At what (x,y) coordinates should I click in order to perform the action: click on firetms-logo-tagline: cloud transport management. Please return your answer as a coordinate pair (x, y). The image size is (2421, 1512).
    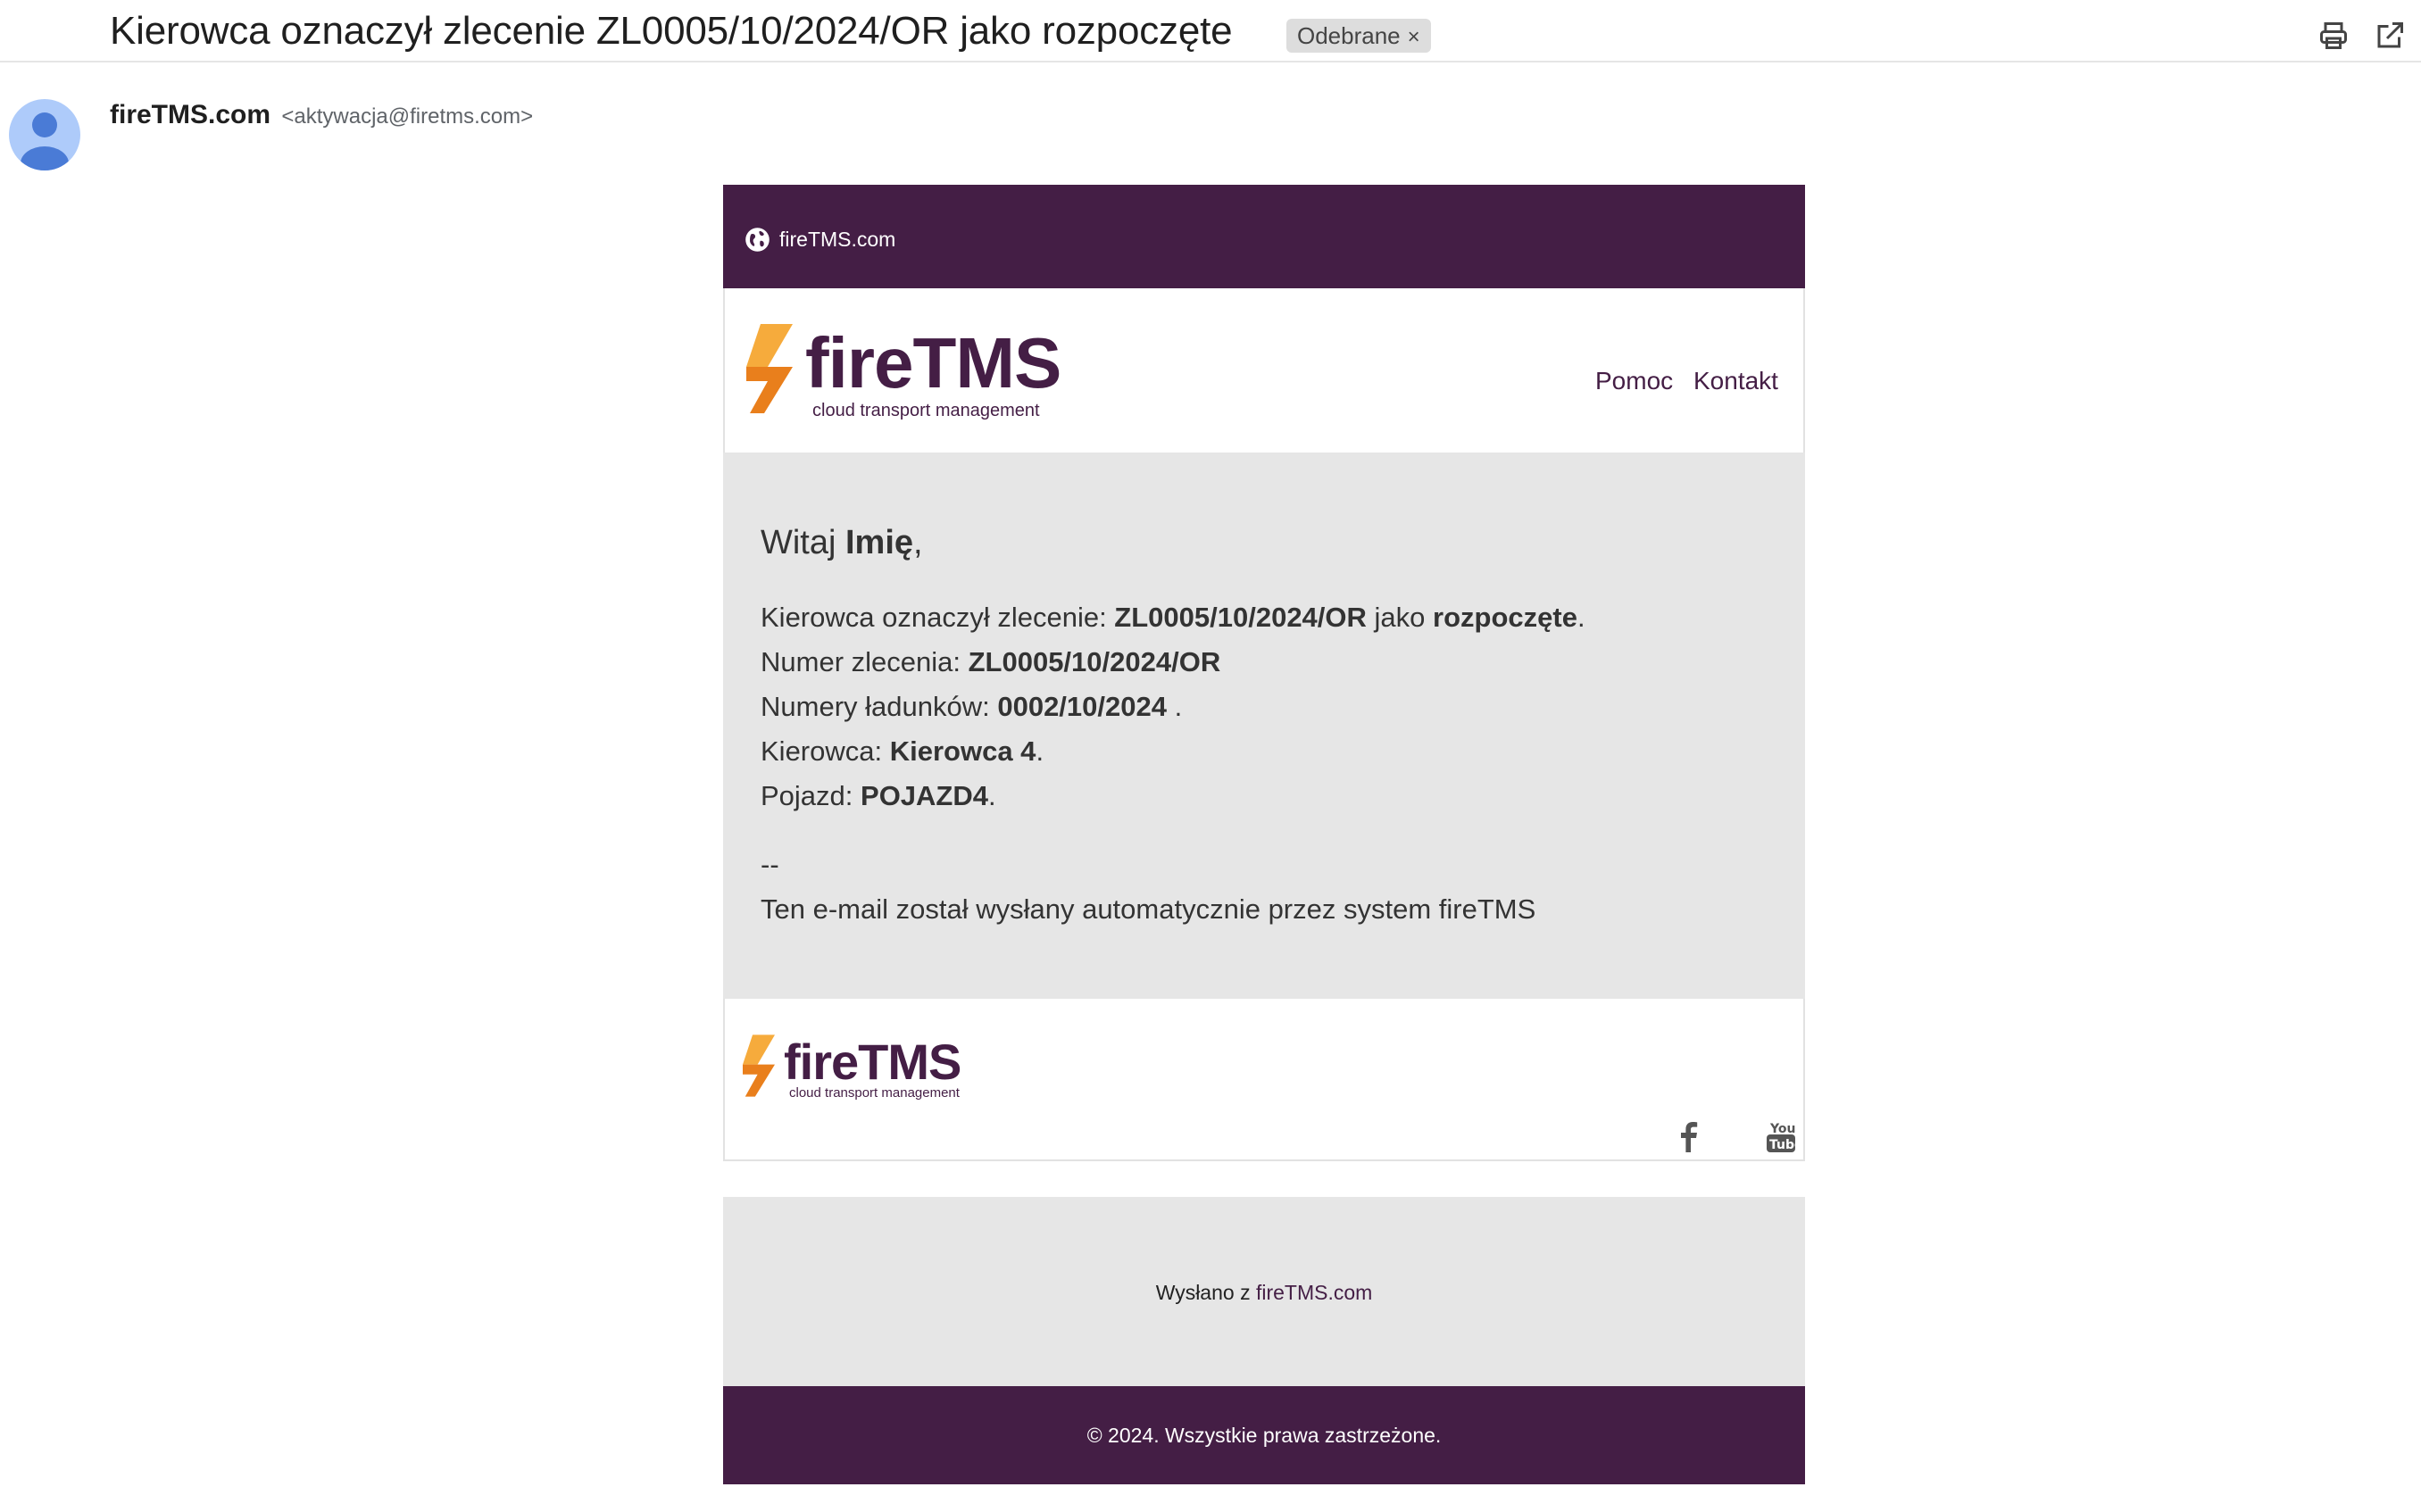
    Looking at the image, I should click on (926, 411).